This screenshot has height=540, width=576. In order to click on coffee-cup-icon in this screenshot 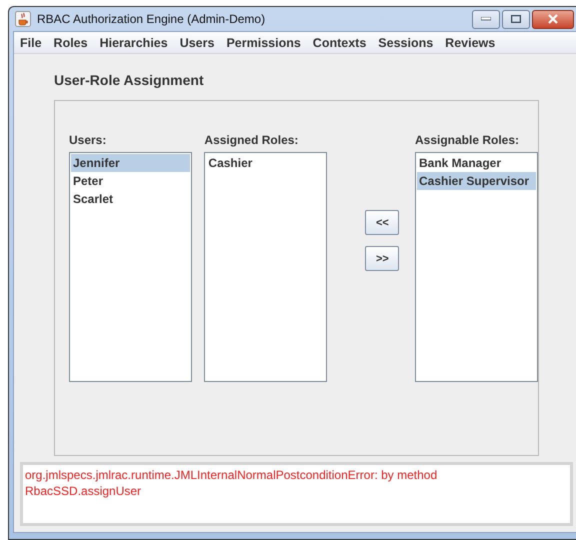, I will do `click(23, 19)`.